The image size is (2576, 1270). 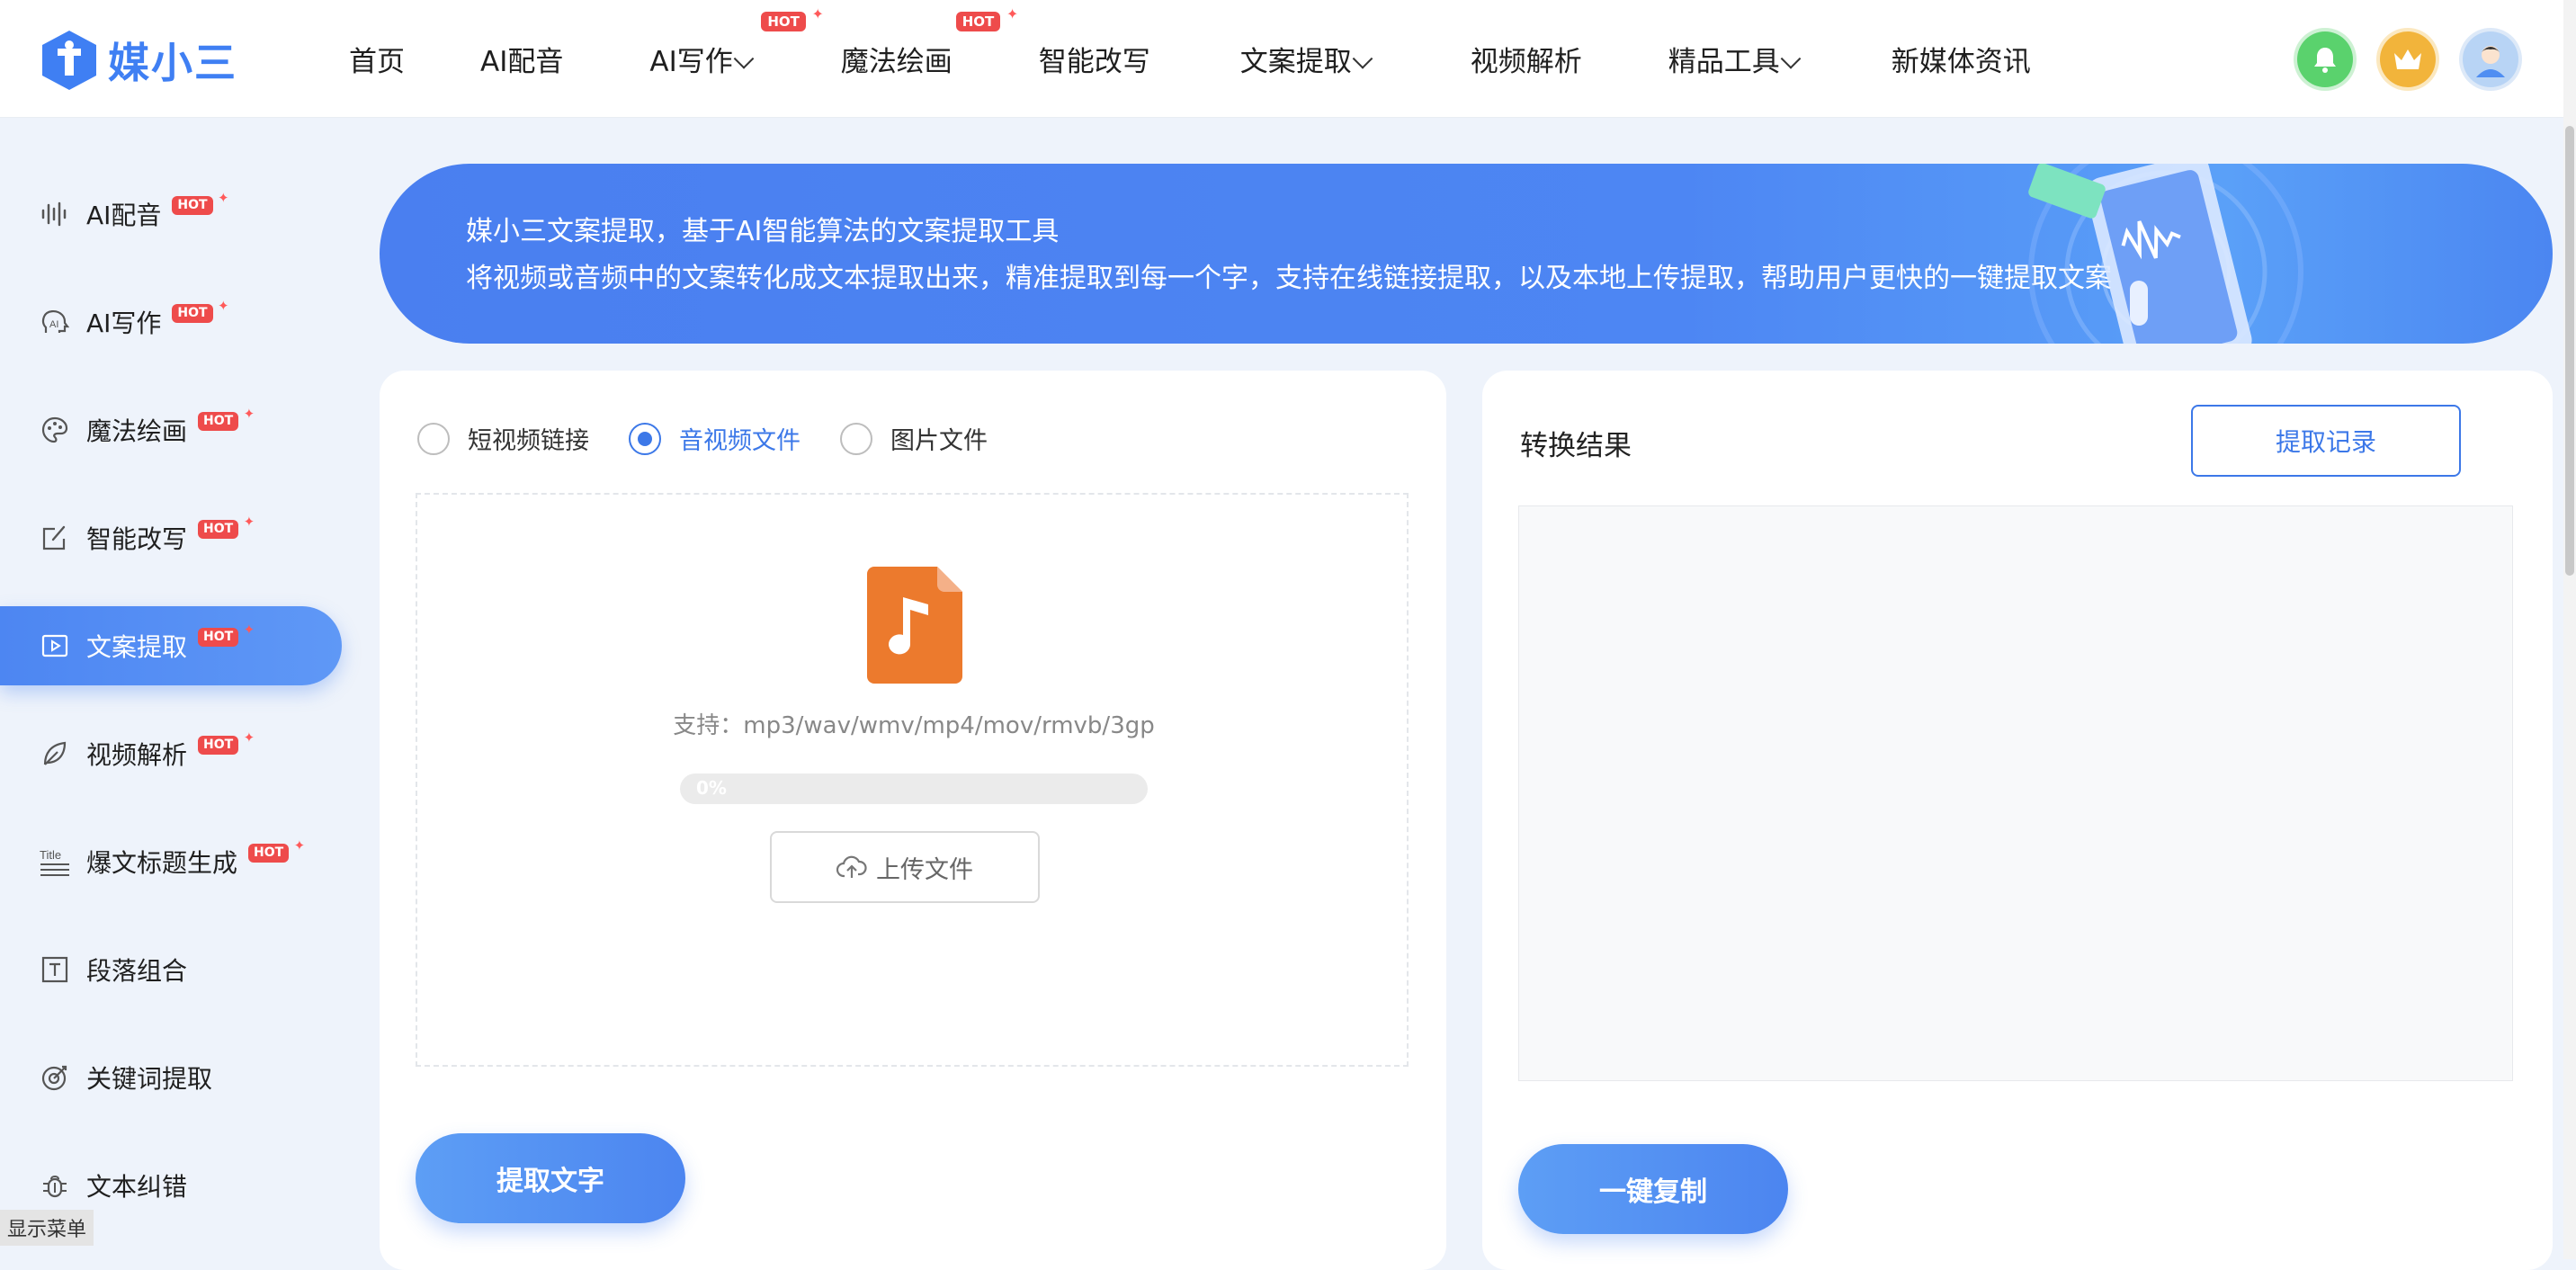 I want to click on nav-copy-extract: 文案提取, so click(x=1306, y=59).